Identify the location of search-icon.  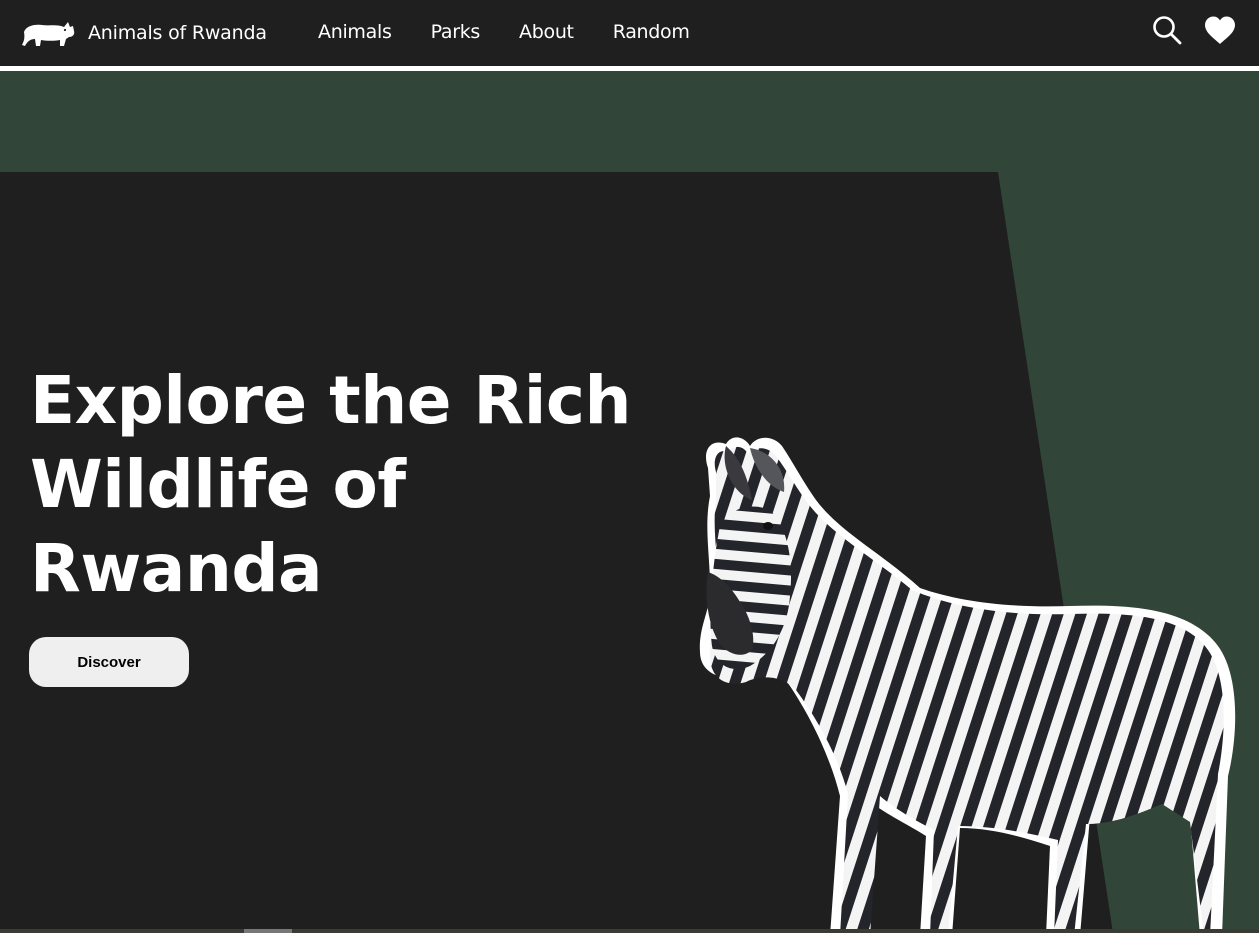
(1167, 32).